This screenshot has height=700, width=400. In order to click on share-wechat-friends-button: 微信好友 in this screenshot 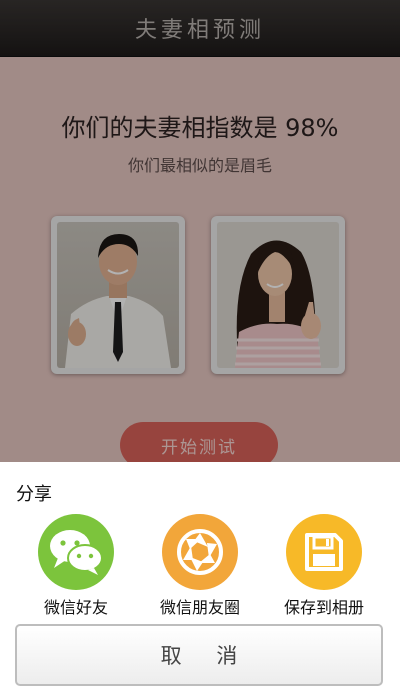, I will do `click(76, 566)`.